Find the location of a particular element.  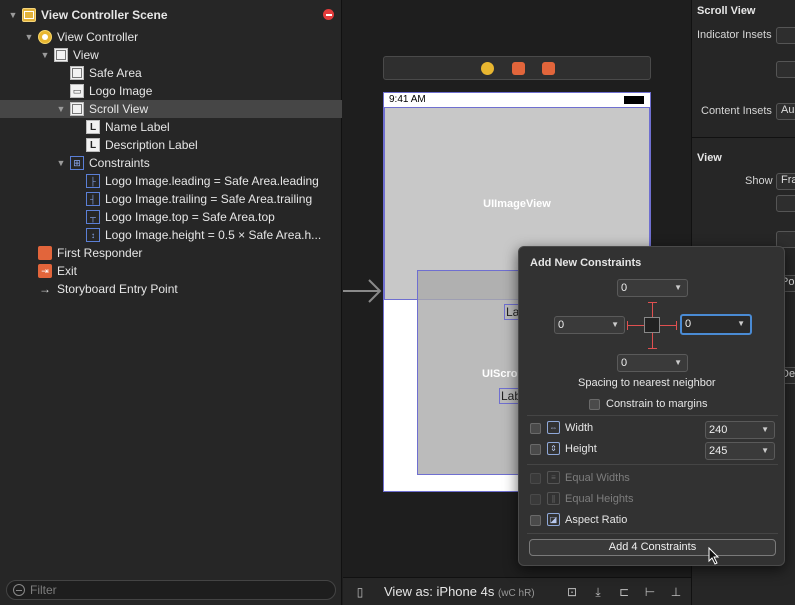

content-insets-select: Au is located at coordinates (785, 111).